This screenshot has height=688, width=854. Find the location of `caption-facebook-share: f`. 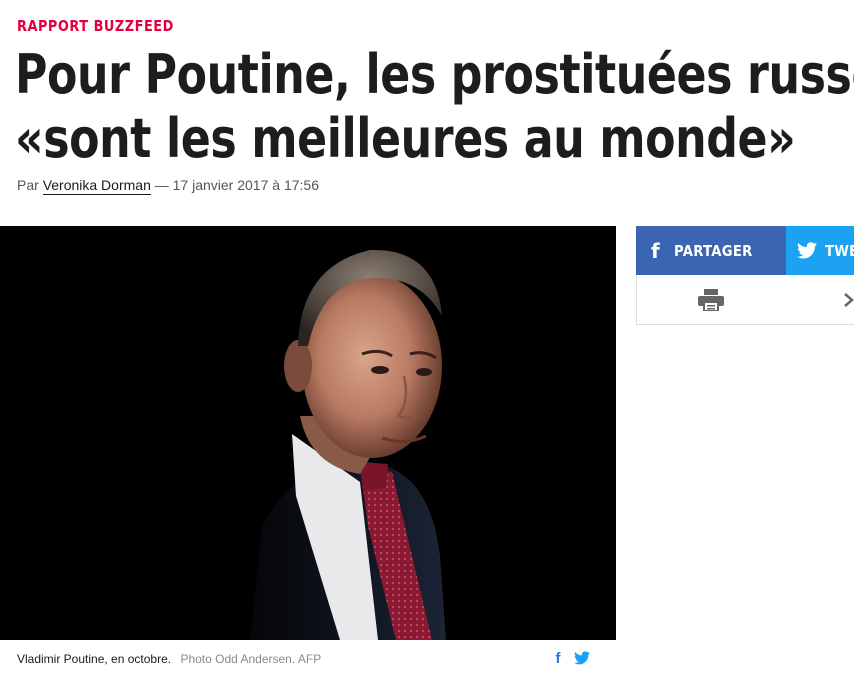

caption-facebook-share: f is located at coordinates (558, 658).